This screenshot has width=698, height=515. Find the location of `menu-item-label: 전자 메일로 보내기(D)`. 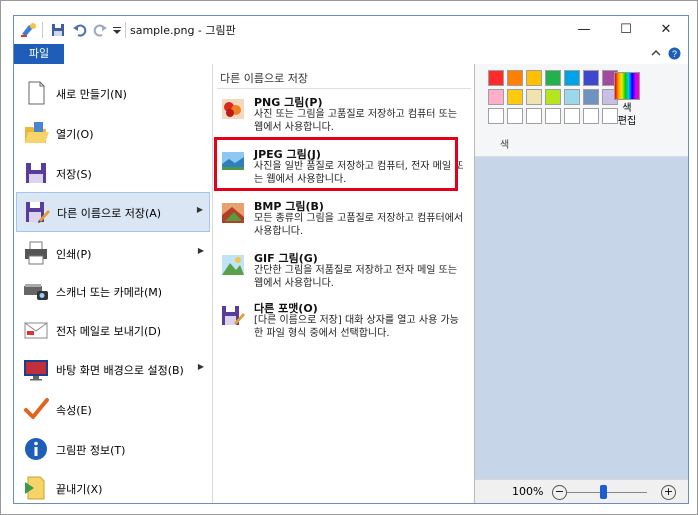

menu-item-label: 전자 메일로 보내기(D) is located at coordinates (109, 331).